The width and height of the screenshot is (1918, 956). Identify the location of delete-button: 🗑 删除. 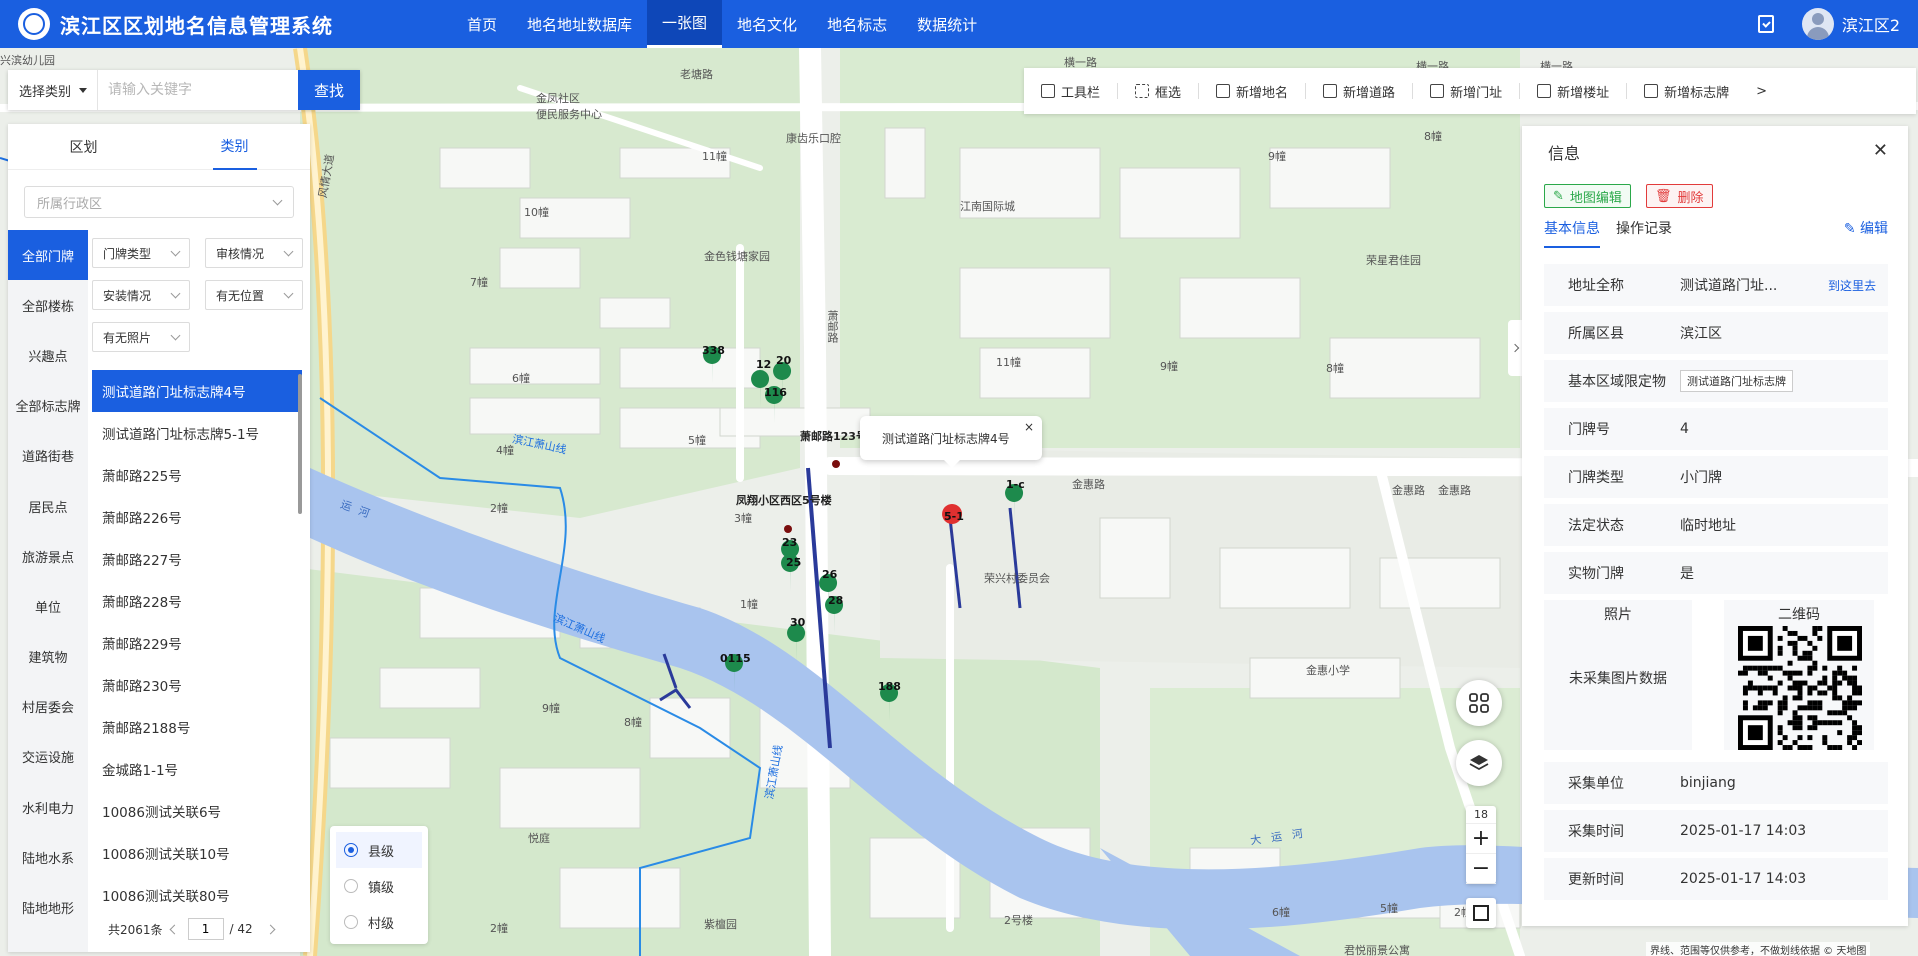
(1679, 196).